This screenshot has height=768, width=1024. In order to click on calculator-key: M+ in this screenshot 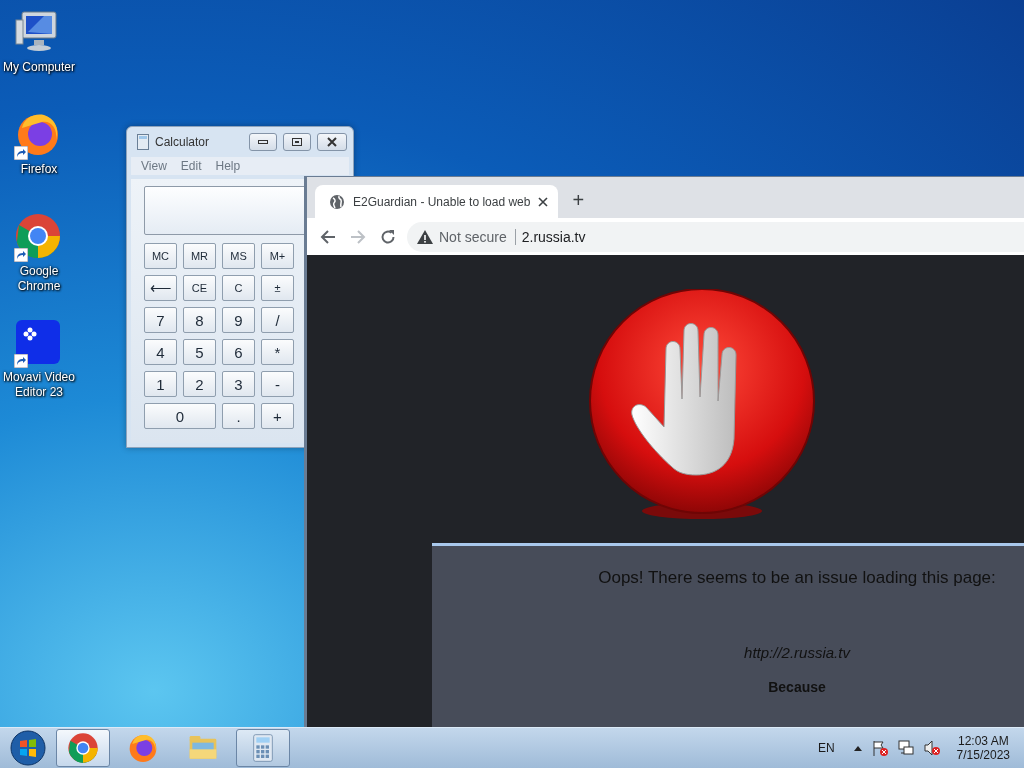, I will do `click(277, 256)`.